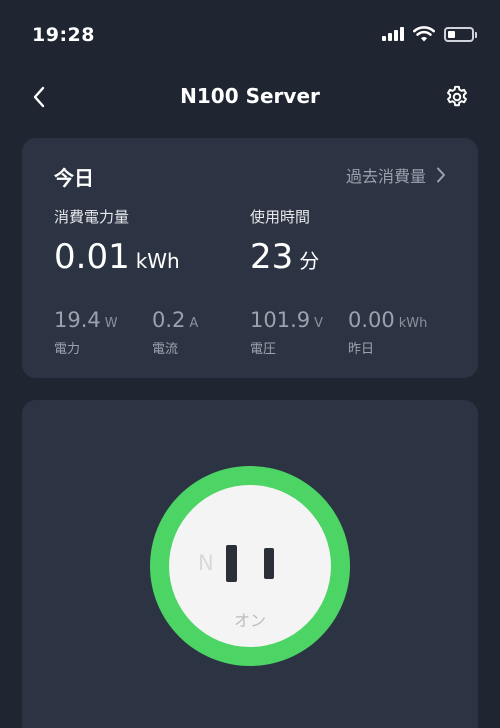 The height and width of the screenshot is (728, 500). What do you see at coordinates (441, 175) in the screenshot?
I see `chevron-right-icon` at bounding box center [441, 175].